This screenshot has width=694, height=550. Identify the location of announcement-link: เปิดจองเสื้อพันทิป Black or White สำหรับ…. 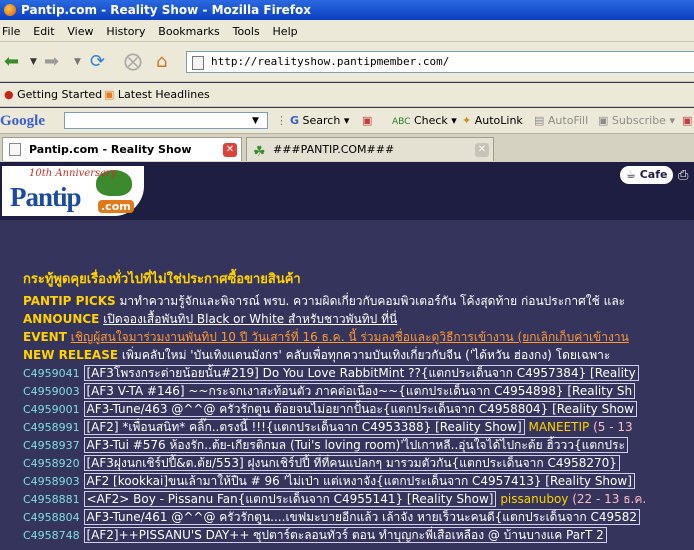
(250, 319).